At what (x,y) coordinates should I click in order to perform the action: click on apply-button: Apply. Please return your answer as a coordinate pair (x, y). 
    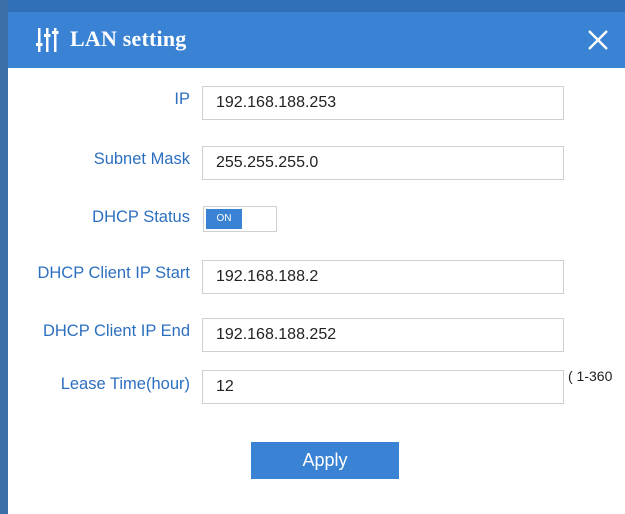
    Looking at the image, I should click on (325, 460).